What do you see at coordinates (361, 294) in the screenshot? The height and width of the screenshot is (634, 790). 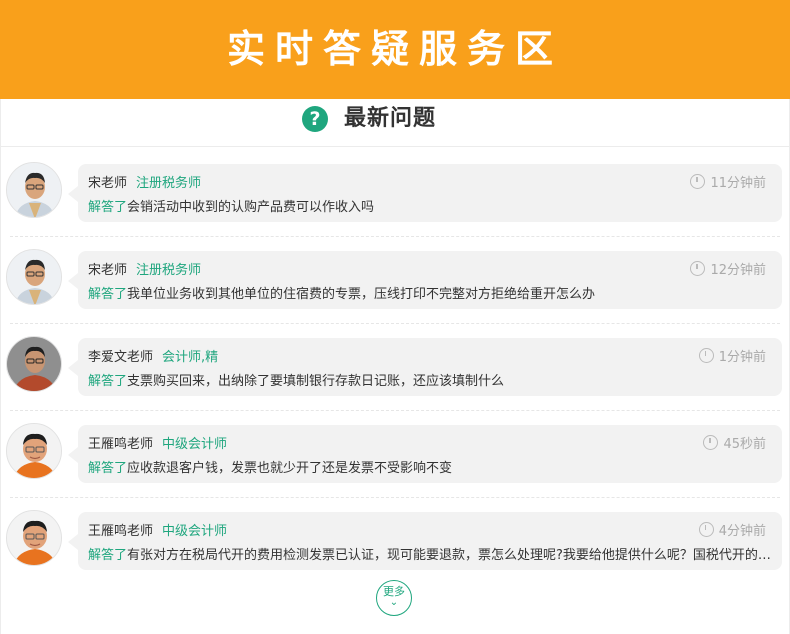 I see `question-text: 我单位业务收到其他单位的住宿费的专票，压线打印不完整对方拒绝给重开怎么办` at bounding box center [361, 294].